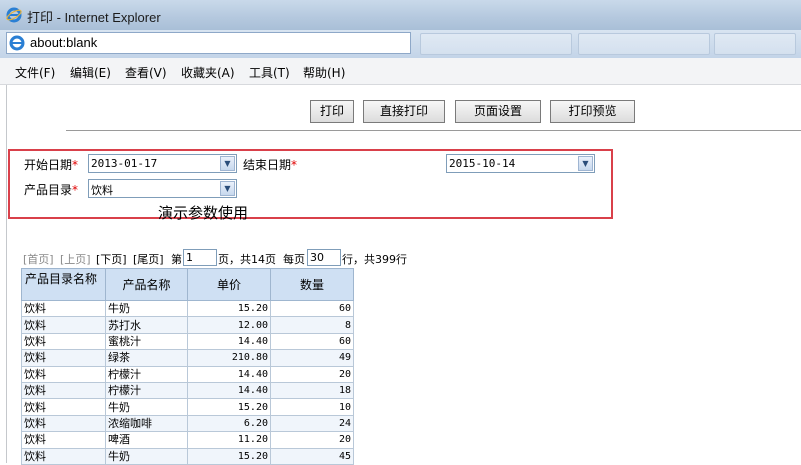 The height and width of the screenshot is (465, 801). Describe the element at coordinates (592, 111) in the screenshot. I see `print-preview-button: 打印预览` at that location.